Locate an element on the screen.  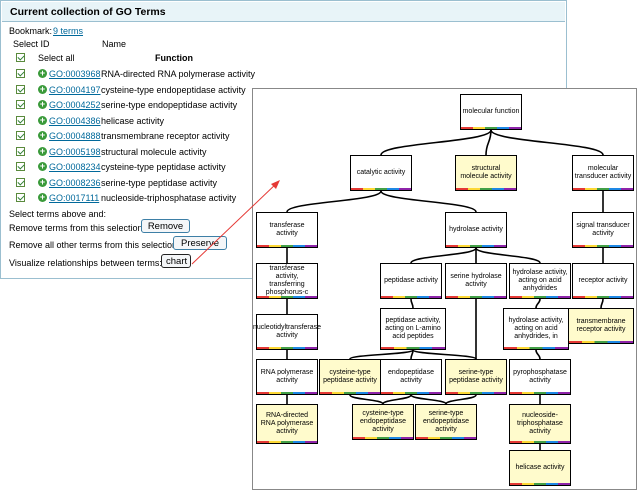
arrow-line is located at coordinates (235, 223).